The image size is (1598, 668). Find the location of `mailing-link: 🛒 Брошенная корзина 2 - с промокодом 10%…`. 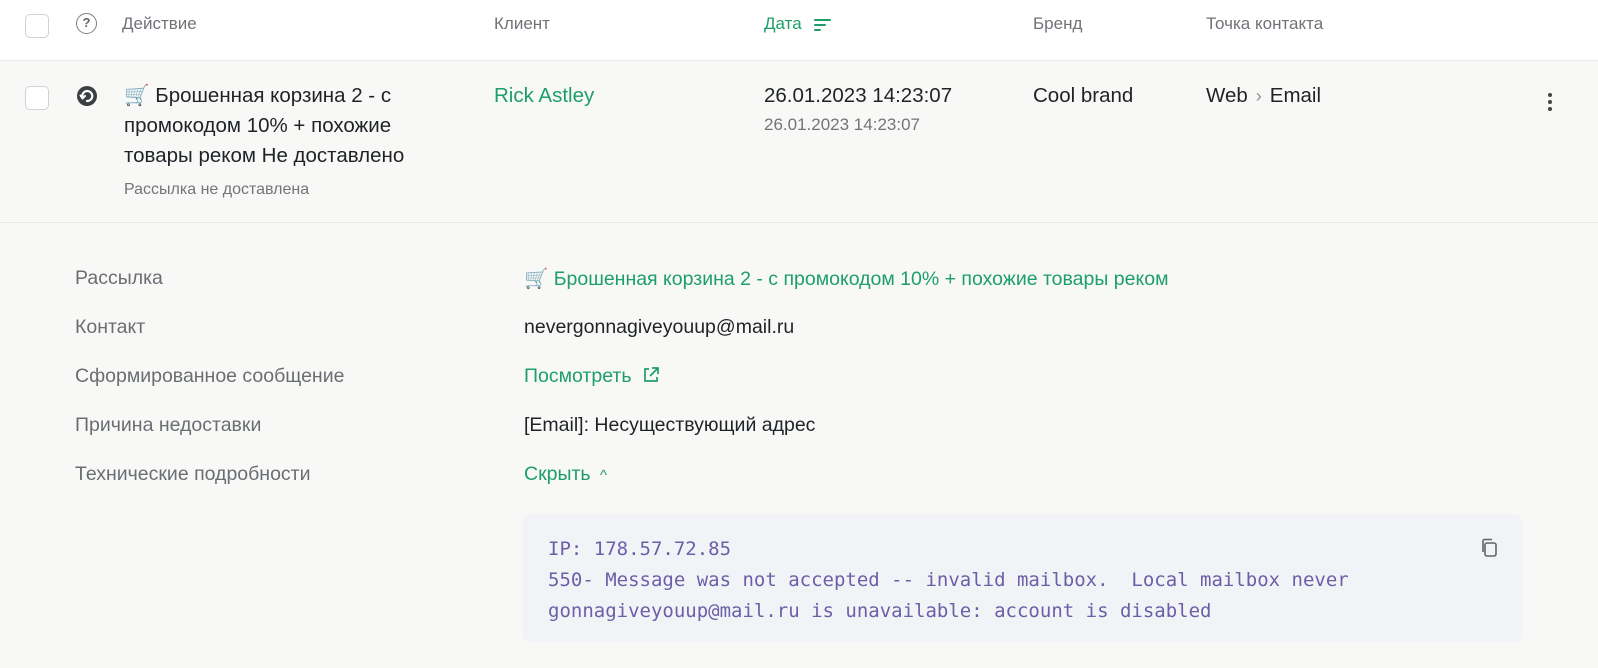

mailing-link: 🛒 Брошенная корзина 2 - с промокодом 10%… is located at coordinates (846, 279).